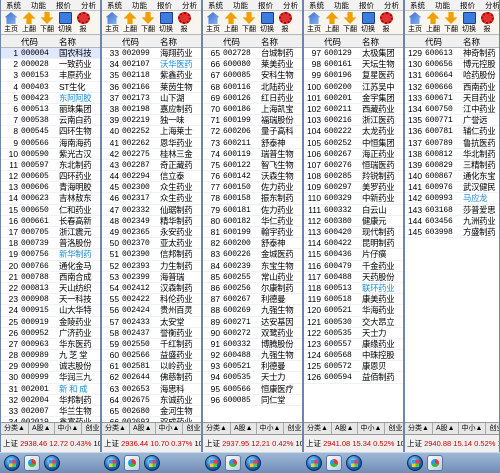 The image size is (500, 473). I want to click on table-row: 141 600976 武汉健民, so click(452, 188).